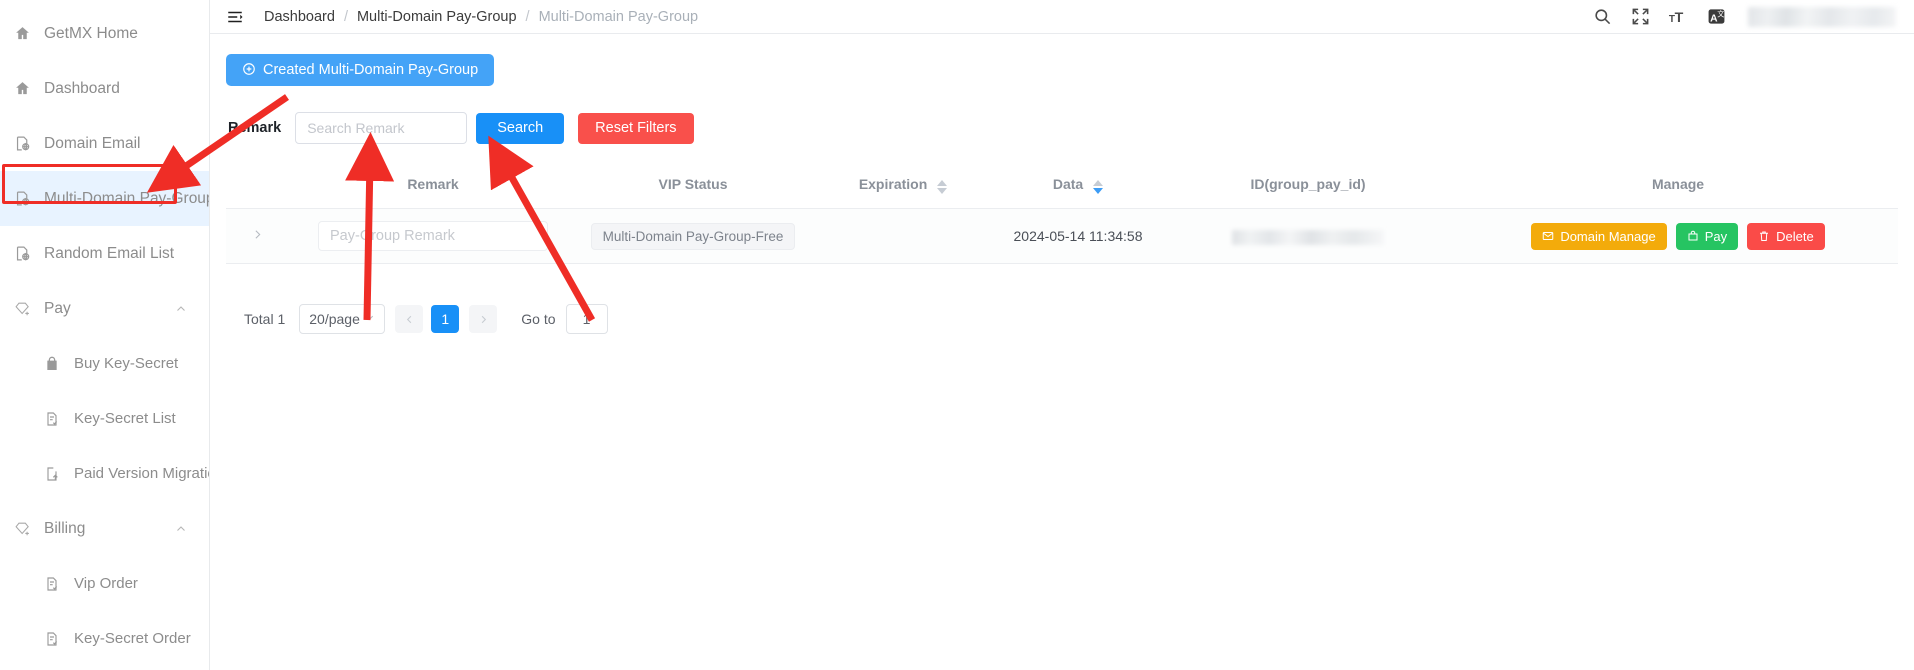  Describe the element at coordinates (1608, 236) in the screenshot. I see `action-label: Domain Manage` at that location.